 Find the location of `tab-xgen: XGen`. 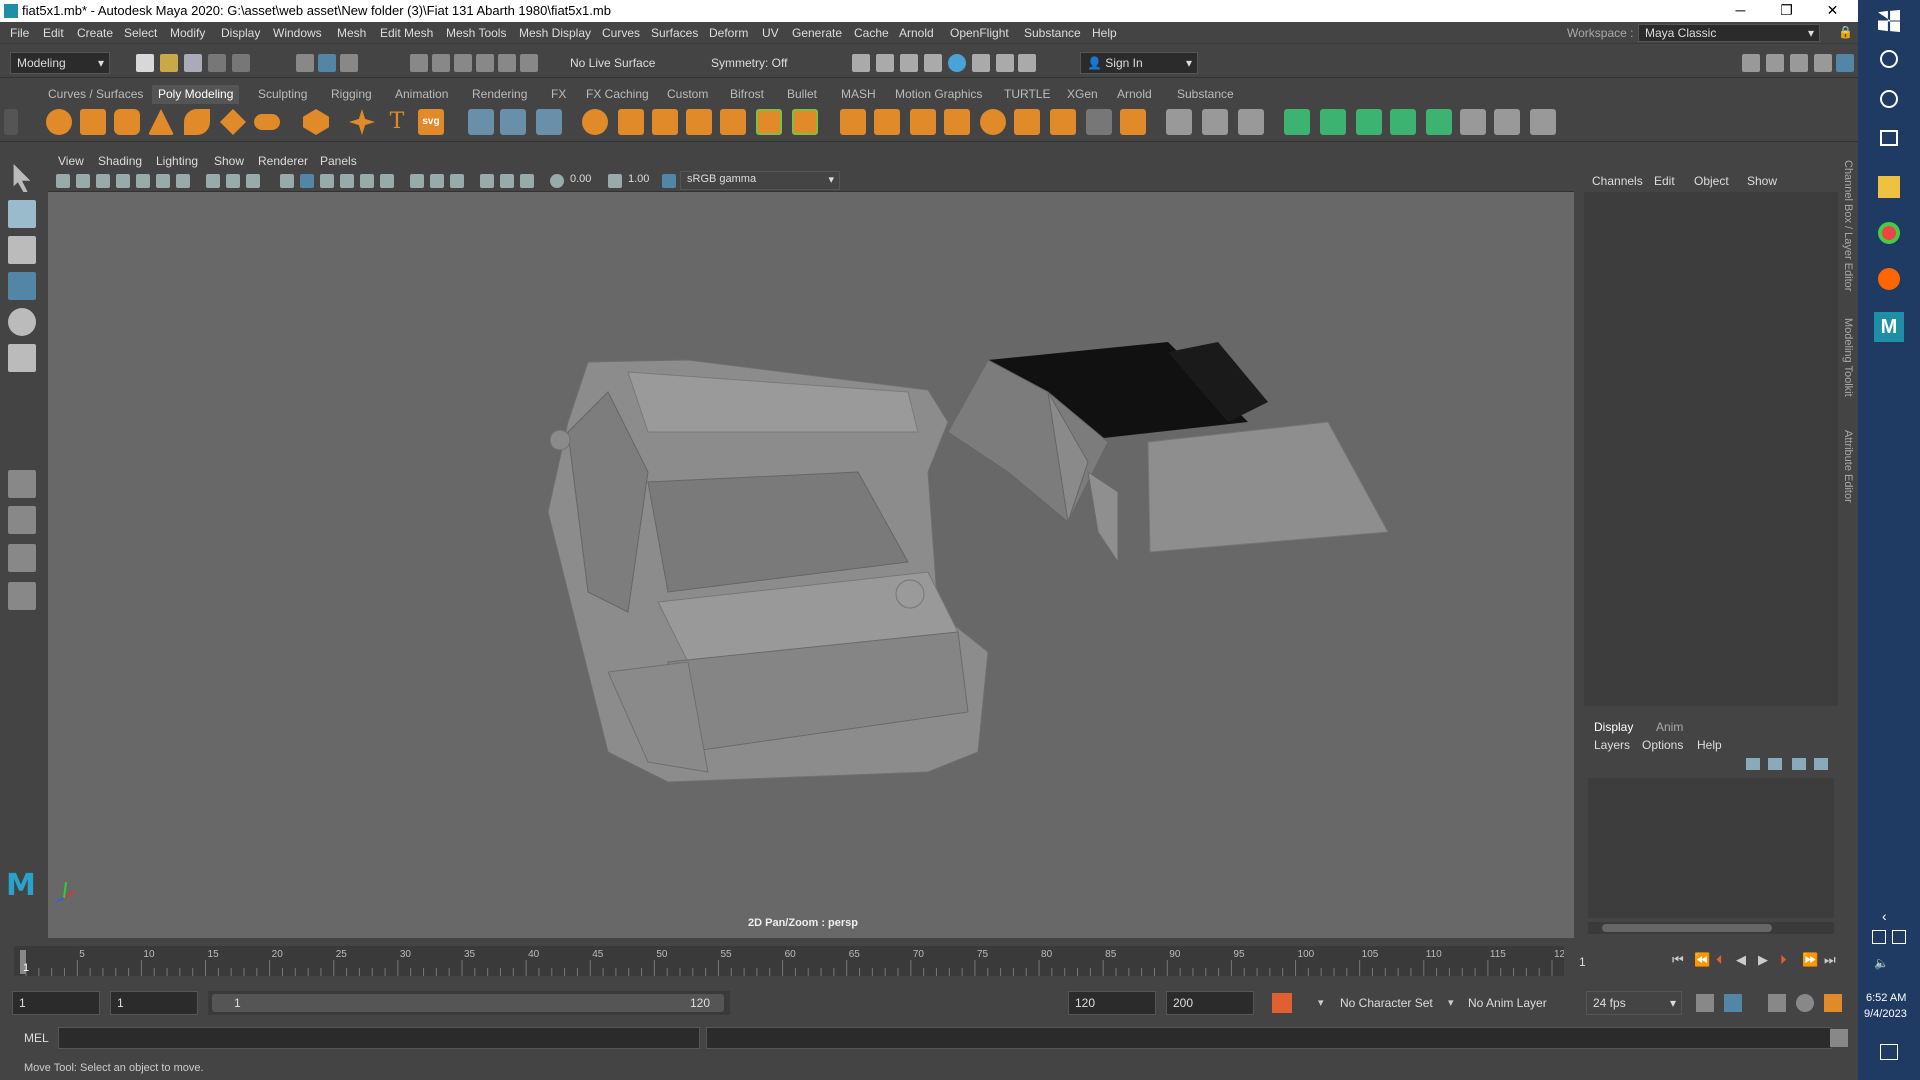

tab-xgen: XGen is located at coordinates (1082, 94).